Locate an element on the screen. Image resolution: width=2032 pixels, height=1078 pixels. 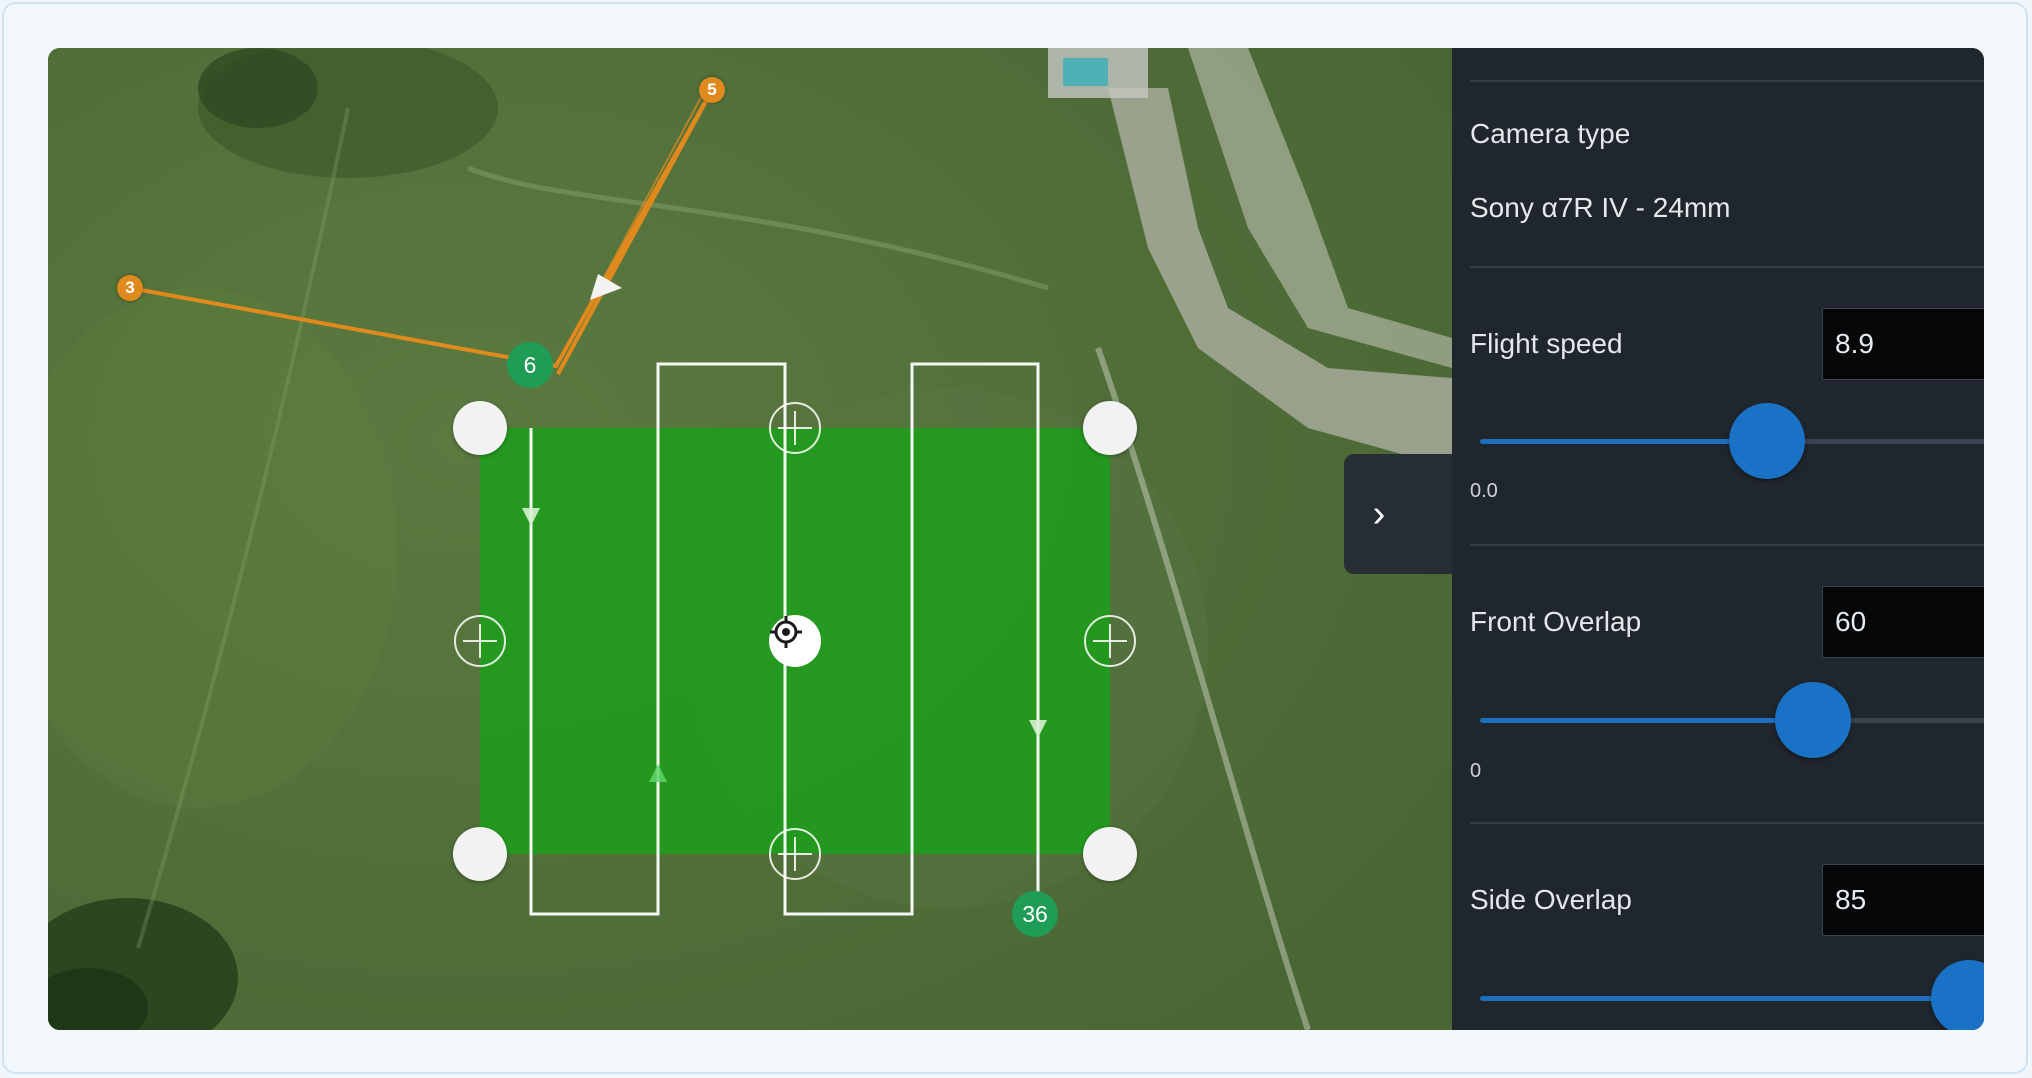
front-overlap-input: 60 is located at coordinates (1903, 622).